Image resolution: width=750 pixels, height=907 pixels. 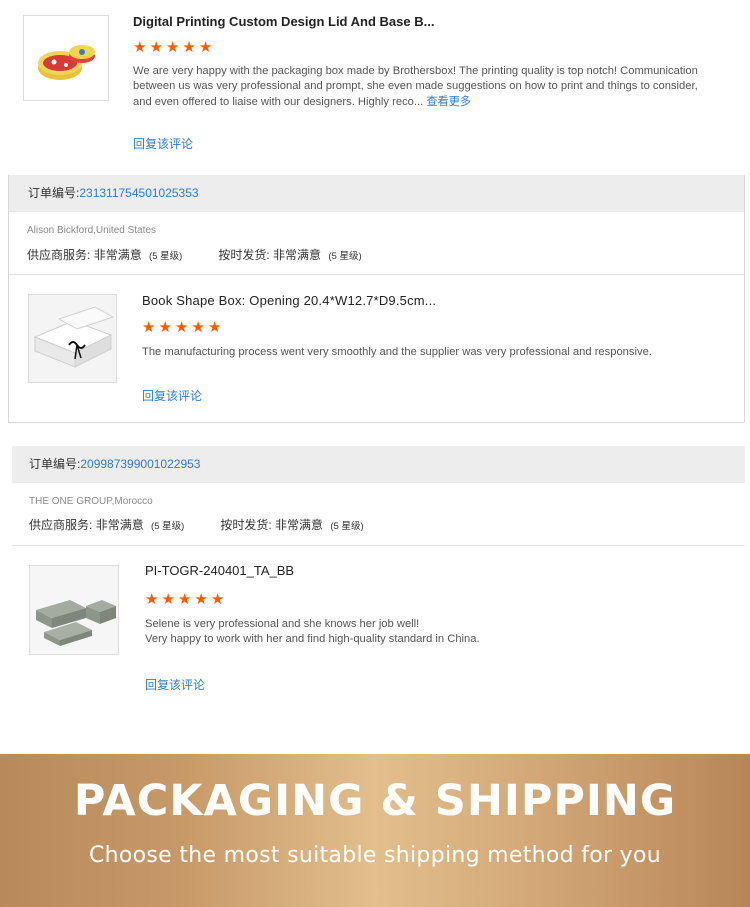 I want to click on order-number-link: 209987399001022953, so click(x=140, y=464).